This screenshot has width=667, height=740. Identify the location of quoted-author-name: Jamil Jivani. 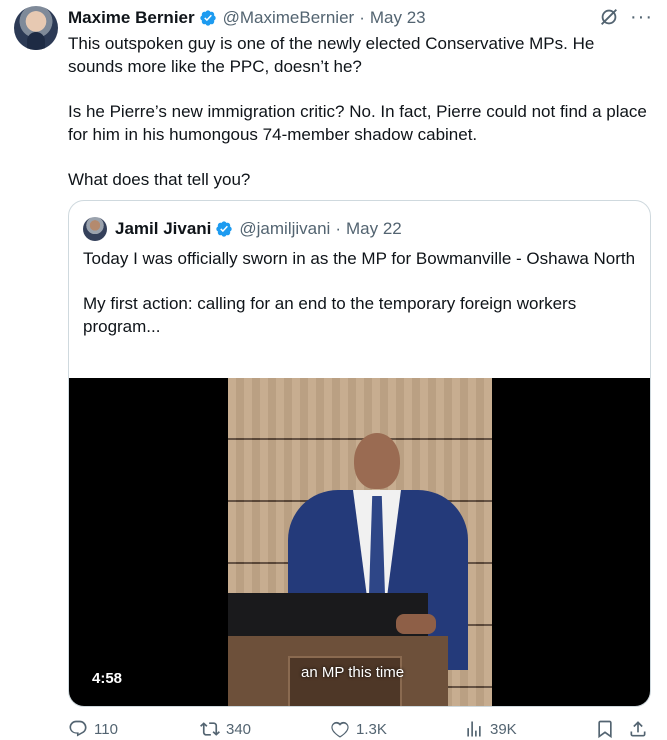
(163, 228).